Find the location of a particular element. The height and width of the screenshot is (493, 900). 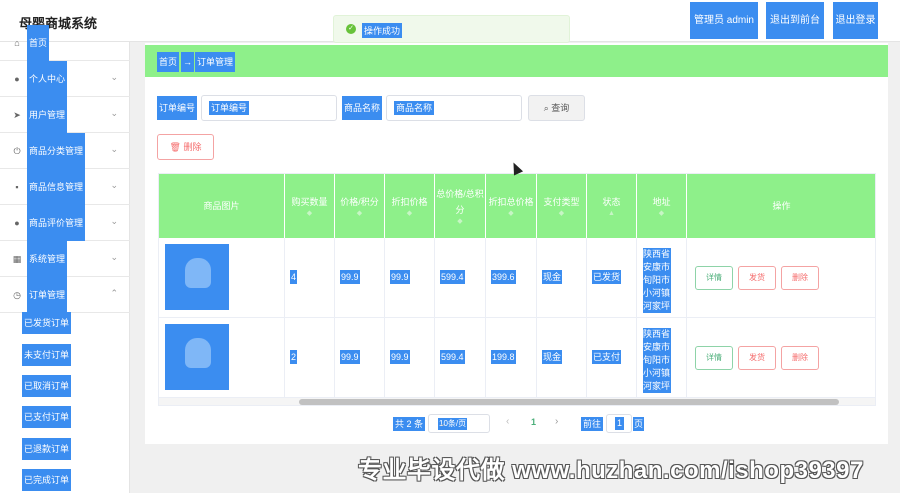

cell-price: 99.9 is located at coordinates (350, 357).